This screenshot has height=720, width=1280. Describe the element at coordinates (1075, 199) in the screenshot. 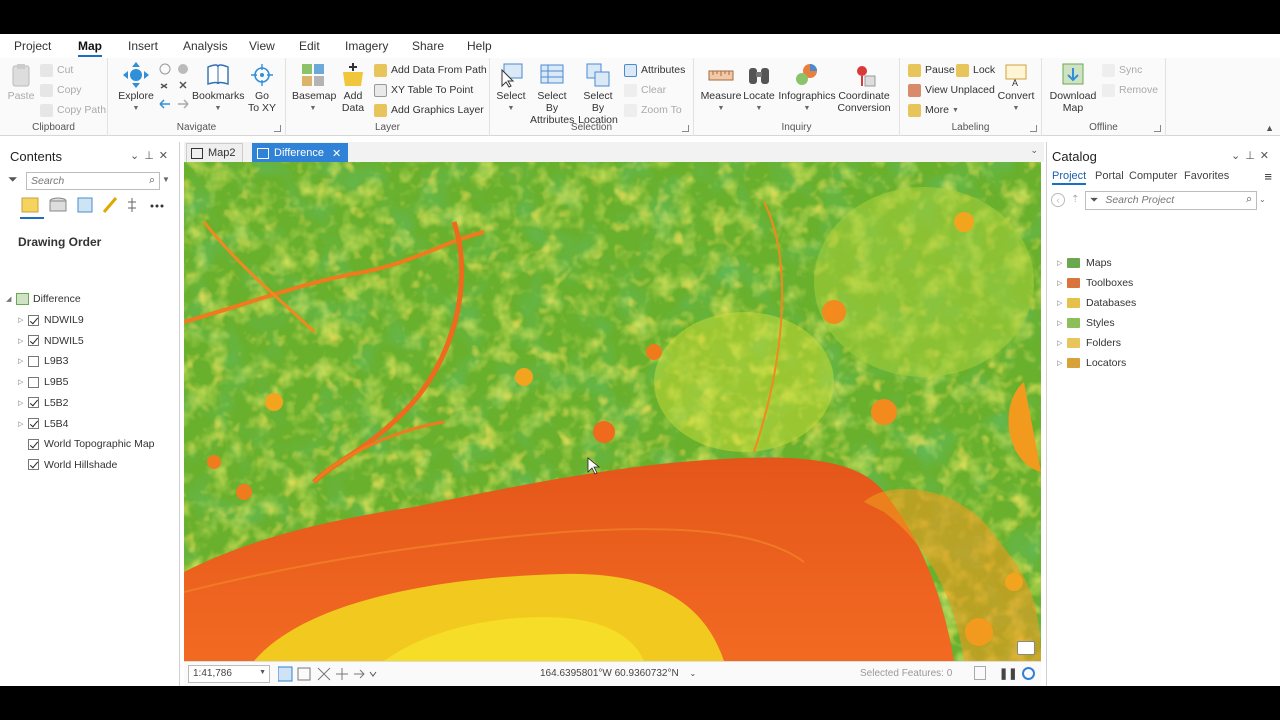

I see `up-folder-icon: ⇡` at that location.